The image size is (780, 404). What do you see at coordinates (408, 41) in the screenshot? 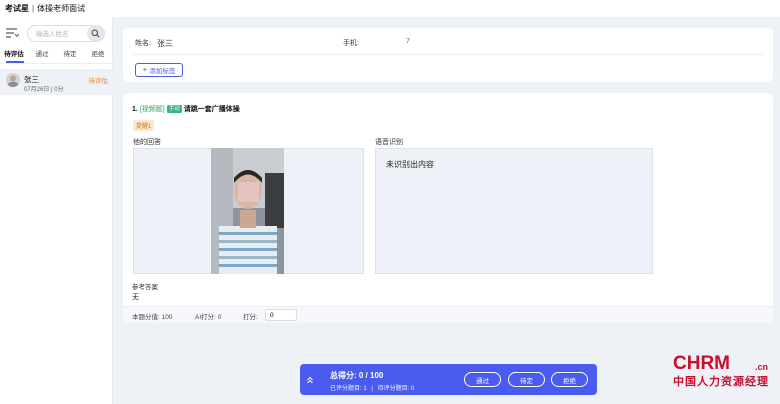
I see `phone-value: 7` at bounding box center [408, 41].